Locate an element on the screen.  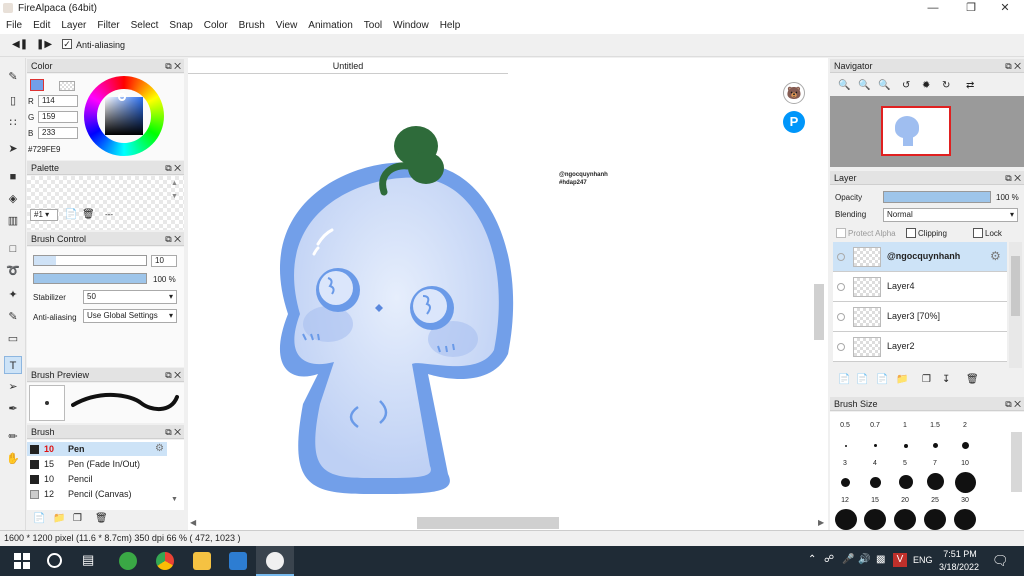
rotate-right-icon: ↻ is located at coordinates (946, 85).